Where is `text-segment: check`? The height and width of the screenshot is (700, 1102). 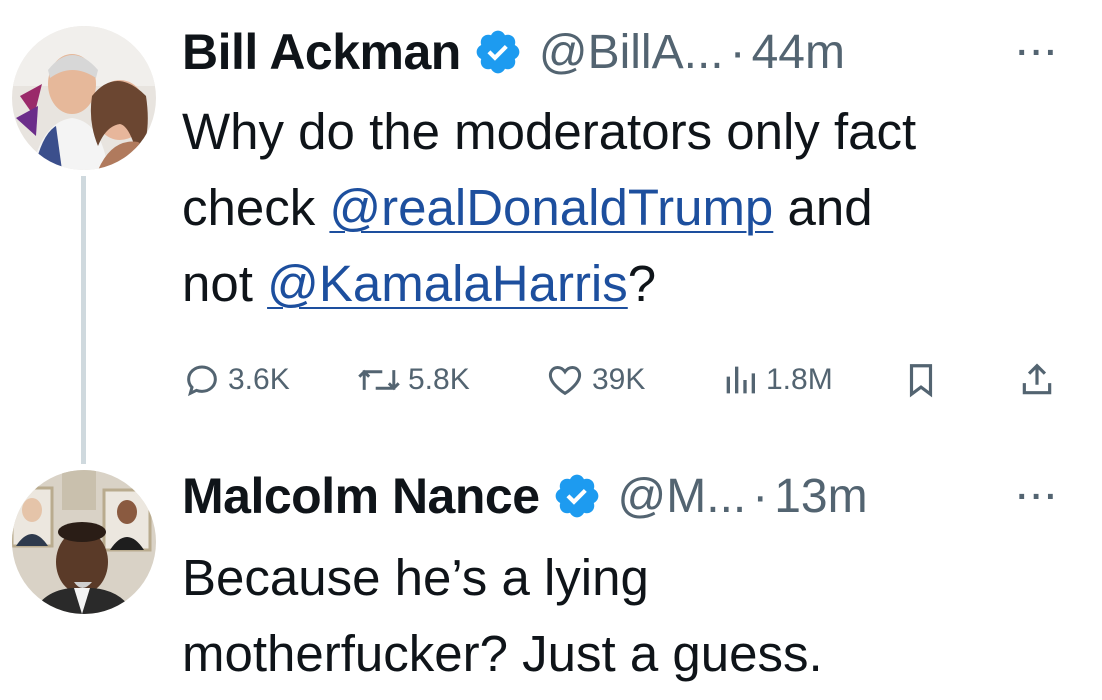
text-segment: check is located at coordinates (256, 207).